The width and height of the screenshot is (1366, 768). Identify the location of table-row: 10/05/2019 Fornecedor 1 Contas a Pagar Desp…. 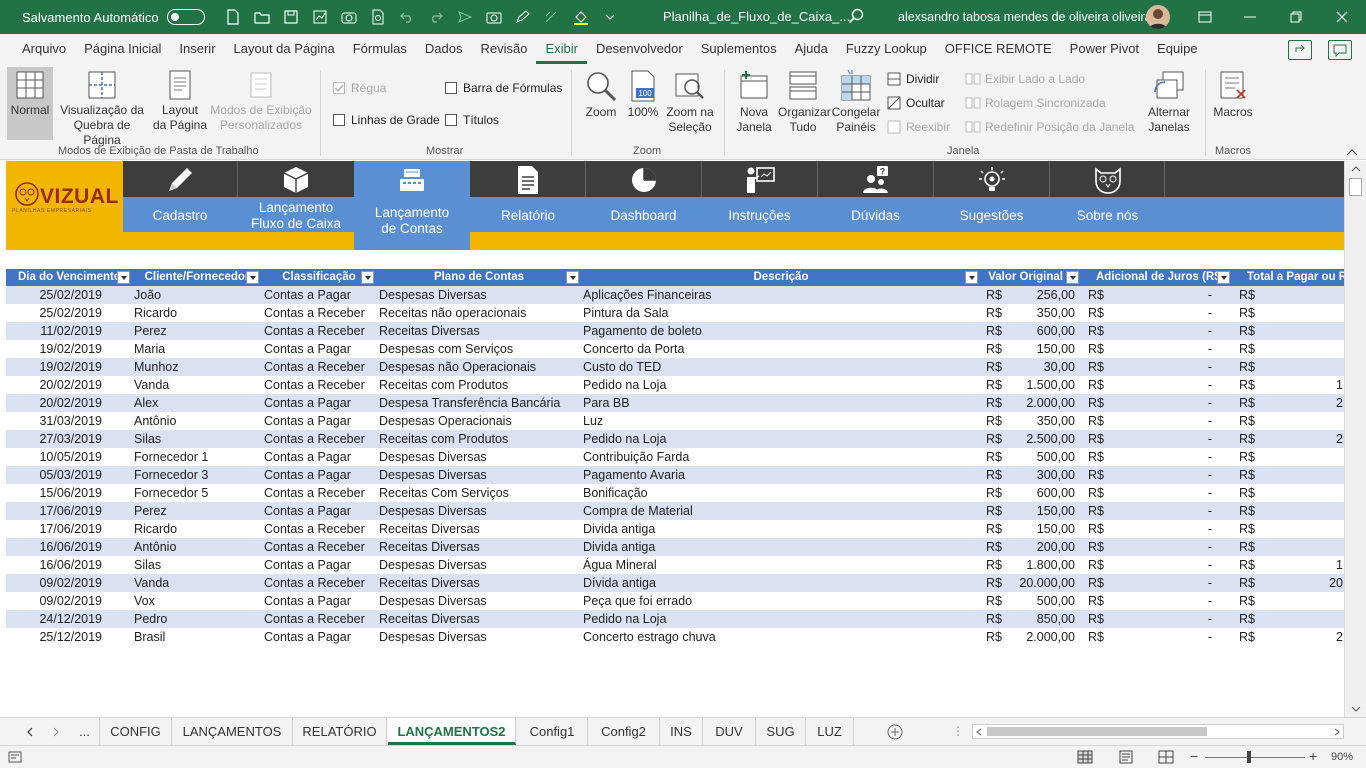
(675, 457).